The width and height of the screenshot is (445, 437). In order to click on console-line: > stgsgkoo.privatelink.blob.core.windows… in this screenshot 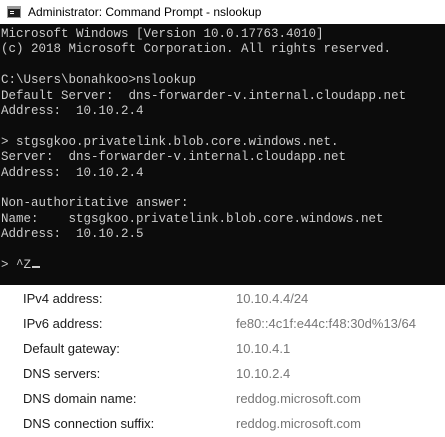, I will do `click(170, 141)`.